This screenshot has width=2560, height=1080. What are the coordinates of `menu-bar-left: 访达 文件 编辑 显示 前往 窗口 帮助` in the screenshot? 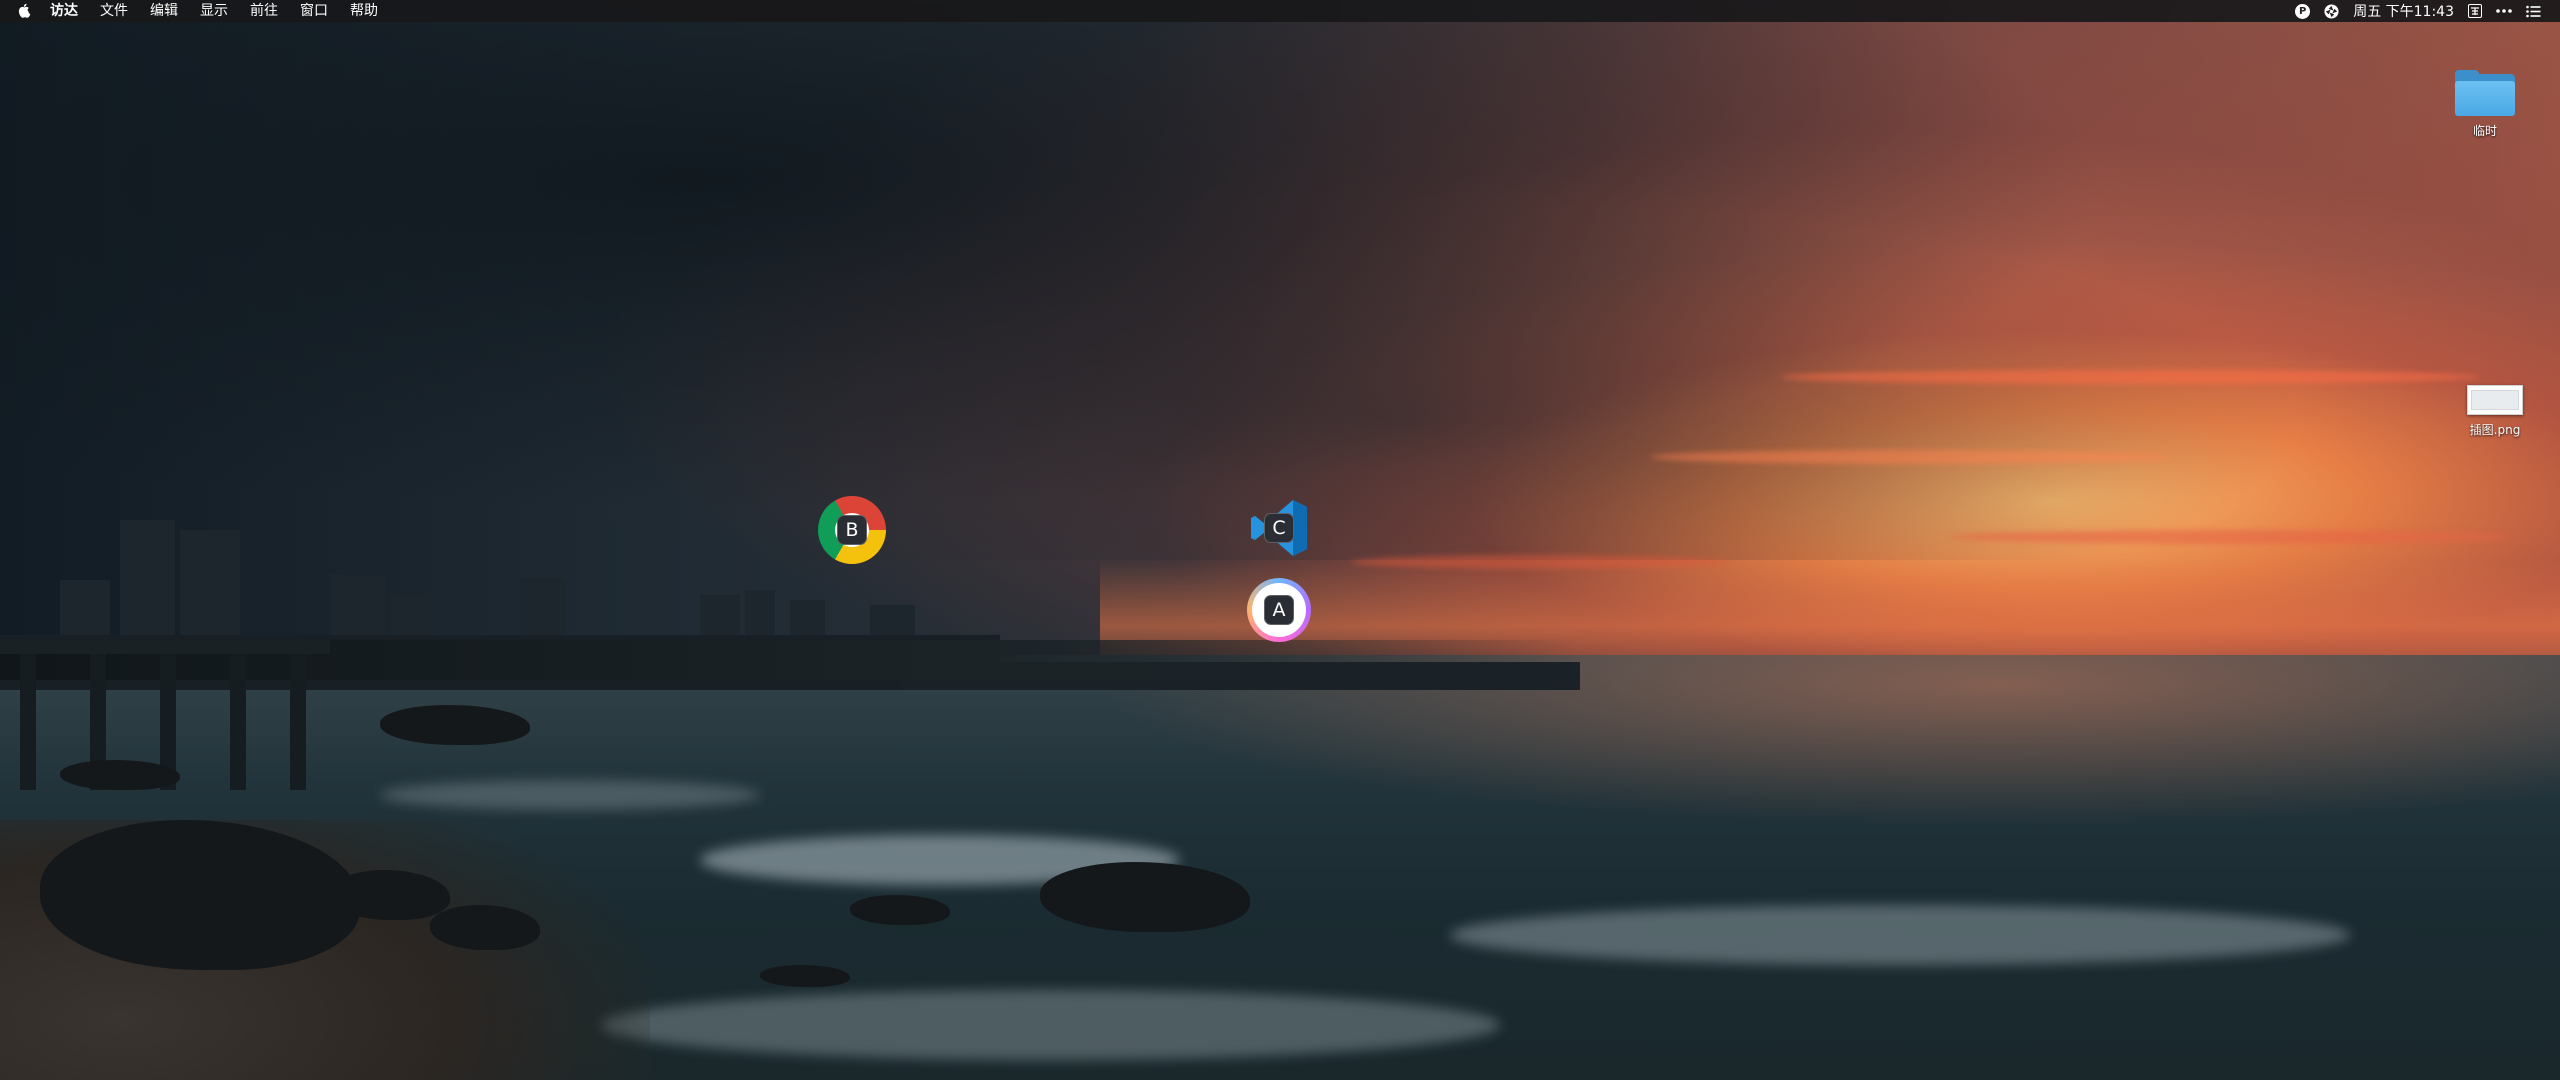 It's located at (194, 11).